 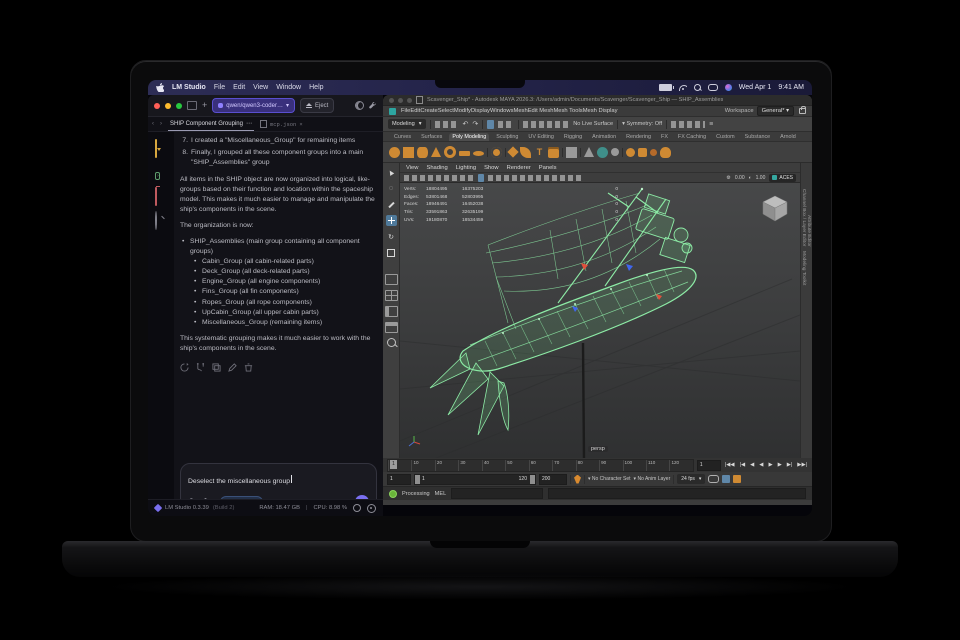 What do you see at coordinates (714, 479) in the screenshot?
I see `playback-speed-icon` at bounding box center [714, 479].